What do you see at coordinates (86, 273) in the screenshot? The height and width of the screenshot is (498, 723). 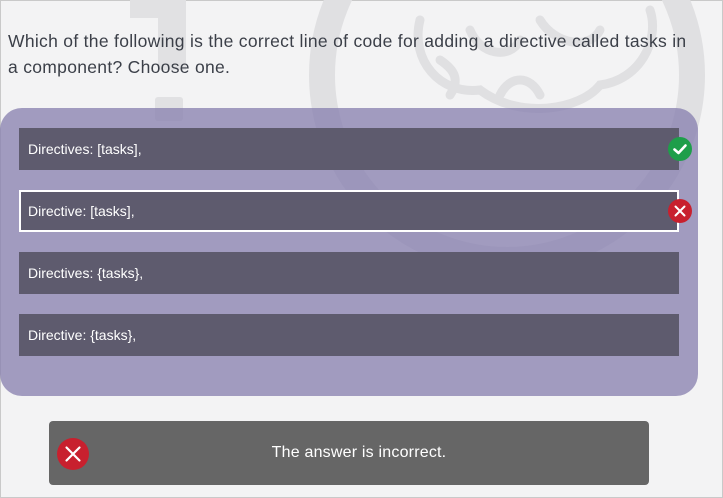 I see `option-3-label: Directives: {tasks},` at bounding box center [86, 273].